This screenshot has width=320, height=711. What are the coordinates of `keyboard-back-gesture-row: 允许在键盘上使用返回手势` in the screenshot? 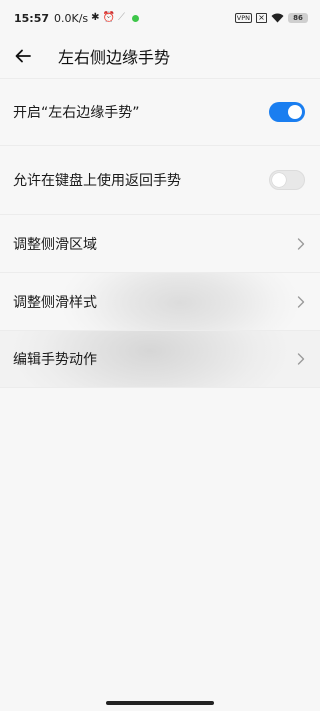 It's located at (160, 179).